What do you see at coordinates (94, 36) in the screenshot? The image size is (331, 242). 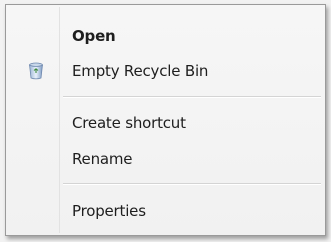 I see `menu-item-label: Open` at bounding box center [94, 36].